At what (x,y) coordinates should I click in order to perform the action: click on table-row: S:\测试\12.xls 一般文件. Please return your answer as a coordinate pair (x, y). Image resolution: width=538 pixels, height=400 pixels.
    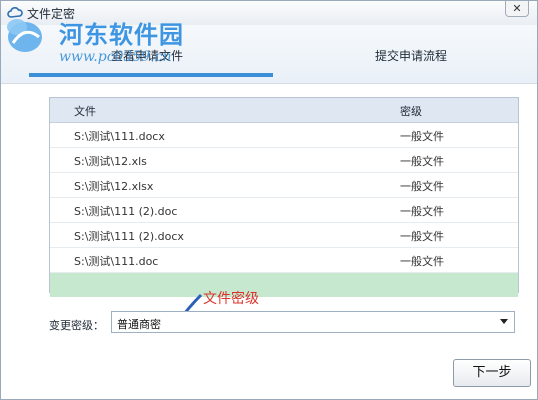
    Looking at the image, I should click on (284, 160).